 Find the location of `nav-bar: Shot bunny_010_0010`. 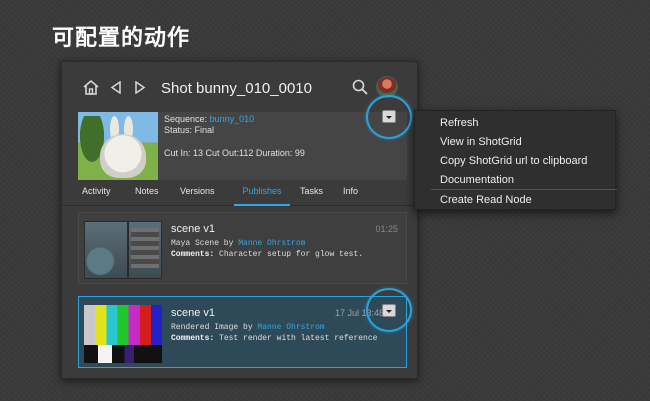

nav-bar: Shot bunny_010_0010 is located at coordinates (239, 84).